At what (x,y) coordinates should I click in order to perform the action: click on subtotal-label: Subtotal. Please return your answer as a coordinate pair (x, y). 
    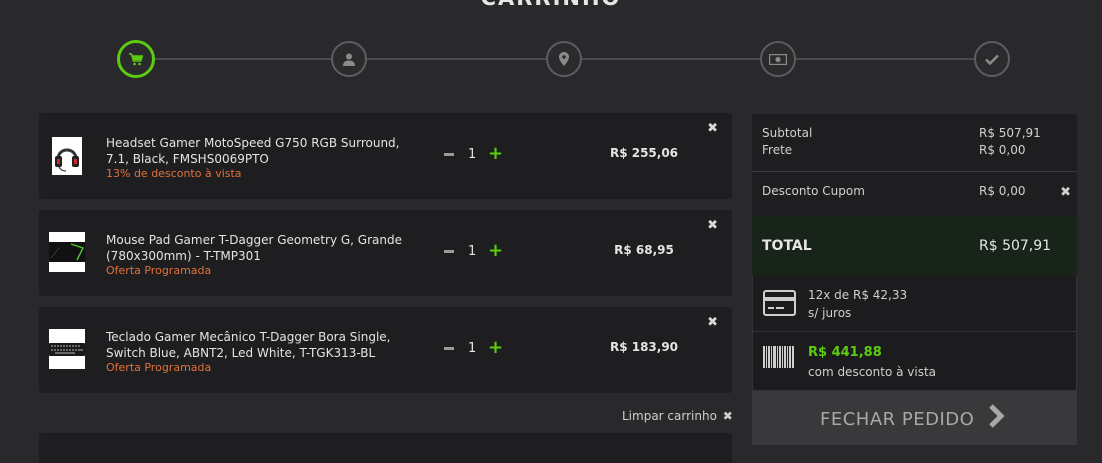
    Looking at the image, I should click on (787, 133).